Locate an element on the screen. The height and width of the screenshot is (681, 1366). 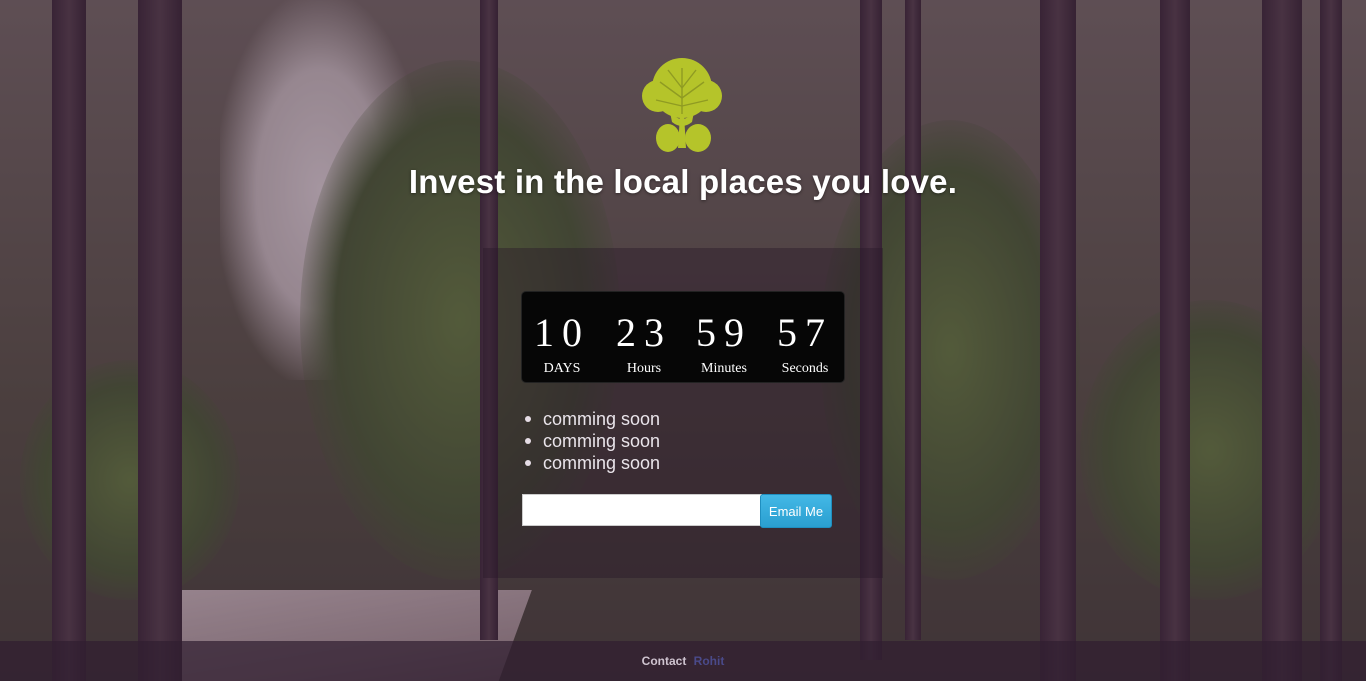
footer: Contact Rohit is located at coordinates (683, 661).